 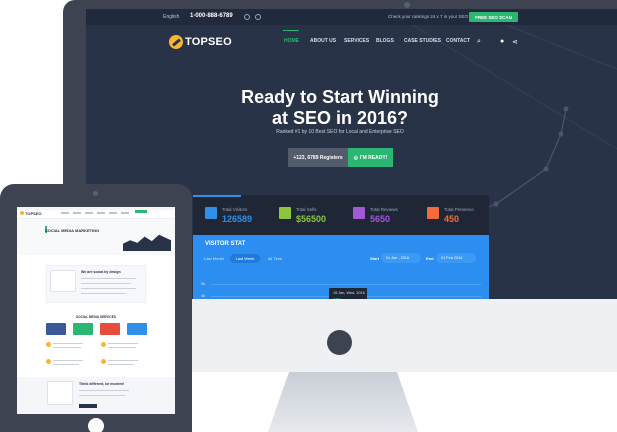 I want to click on hero-title-line1: Ready to Start Winning, so click(x=340, y=97).